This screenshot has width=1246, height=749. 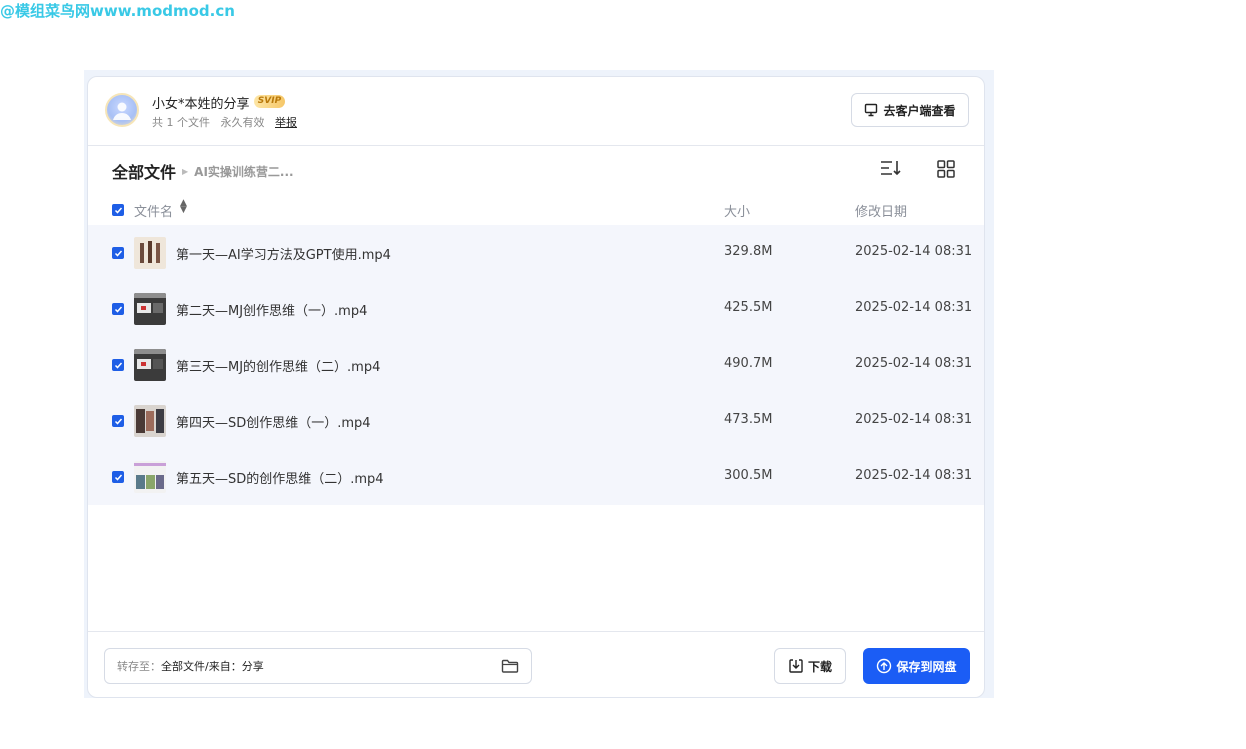 I want to click on grid-view-button, so click(x=946, y=171).